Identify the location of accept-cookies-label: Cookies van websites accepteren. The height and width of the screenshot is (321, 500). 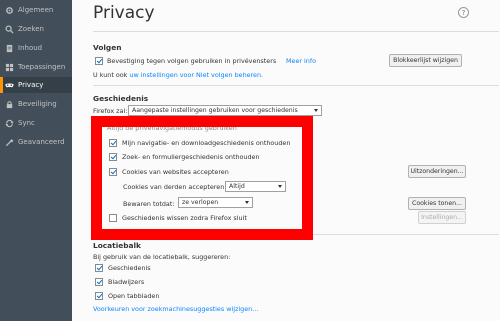
(175, 172).